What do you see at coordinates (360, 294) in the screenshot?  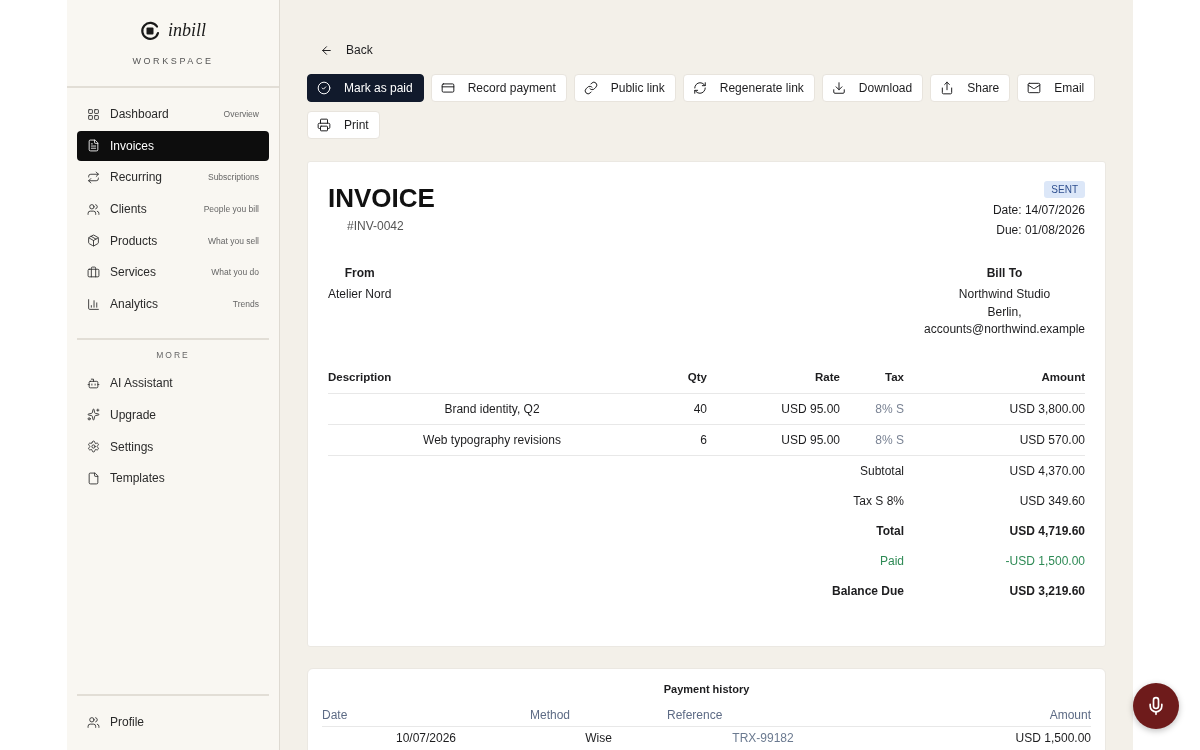 I see `sender-line: Atelier Nord` at bounding box center [360, 294].